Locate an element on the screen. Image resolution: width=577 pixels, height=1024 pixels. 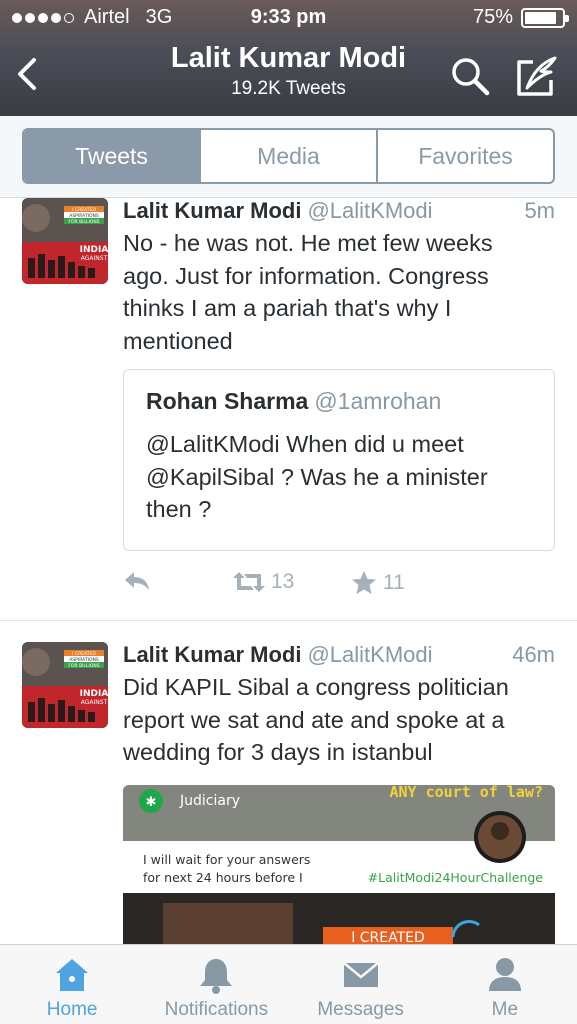
bottom-tab-bar: Home Notifications Messages Me is located at coordinates (288, 984).